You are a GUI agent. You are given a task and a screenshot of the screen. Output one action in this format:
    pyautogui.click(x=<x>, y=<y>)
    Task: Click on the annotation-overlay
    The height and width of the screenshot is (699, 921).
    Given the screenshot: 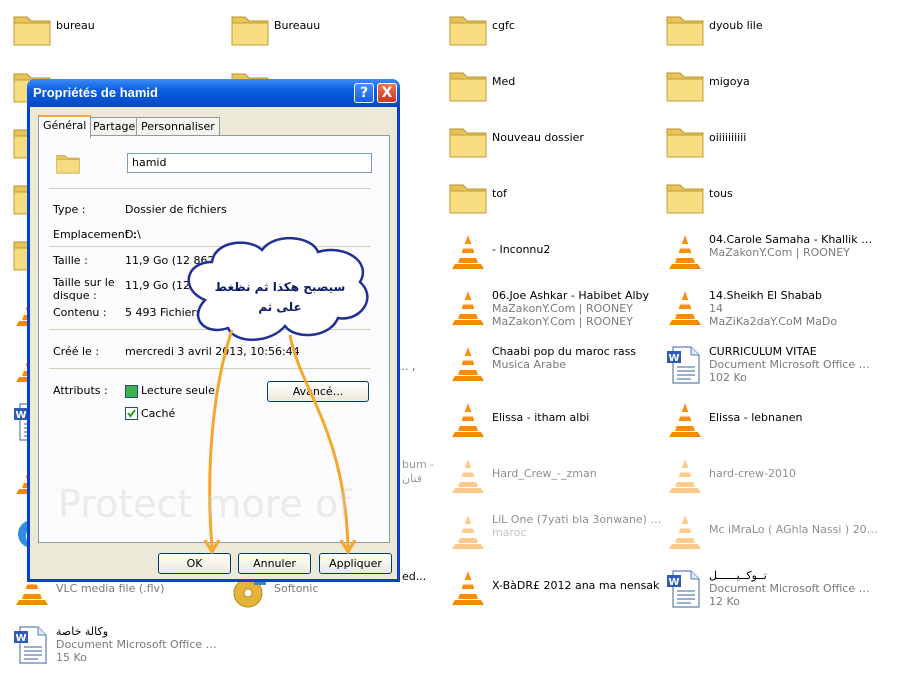 What is the action you would take?
    pyautogui.click(x=278, y=395)
    